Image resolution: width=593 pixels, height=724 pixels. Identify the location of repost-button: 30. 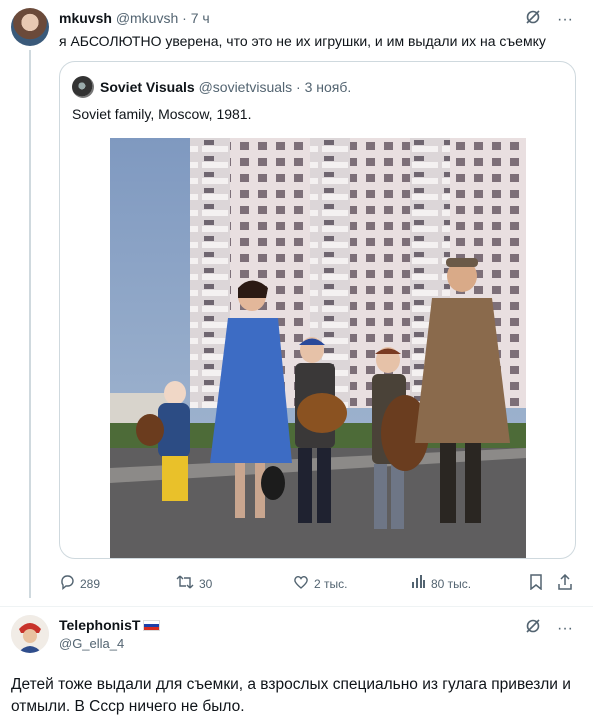
(194, 584).